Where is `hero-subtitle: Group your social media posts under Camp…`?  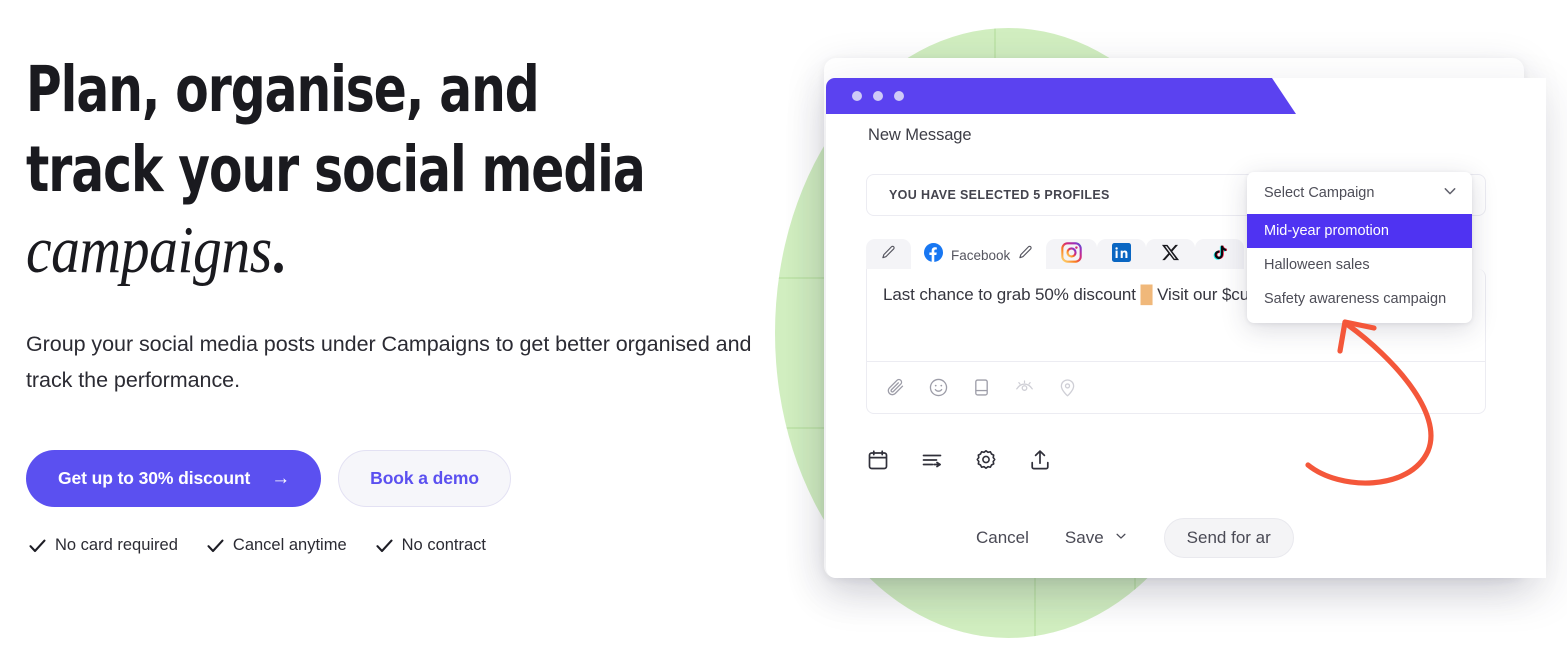 hero-subtitle: Group your social media posts under Camp… is located at coordinates (389, 362).